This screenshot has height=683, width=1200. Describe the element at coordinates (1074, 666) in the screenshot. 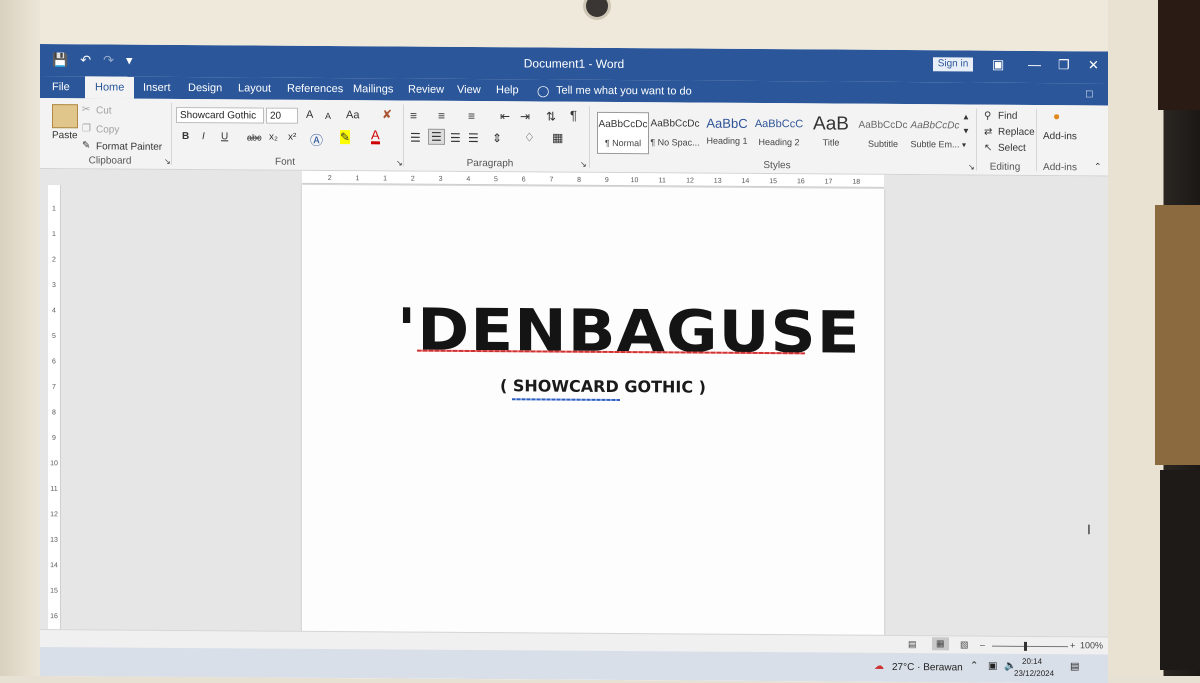

I see `notifications-icon: ▤` at that location.